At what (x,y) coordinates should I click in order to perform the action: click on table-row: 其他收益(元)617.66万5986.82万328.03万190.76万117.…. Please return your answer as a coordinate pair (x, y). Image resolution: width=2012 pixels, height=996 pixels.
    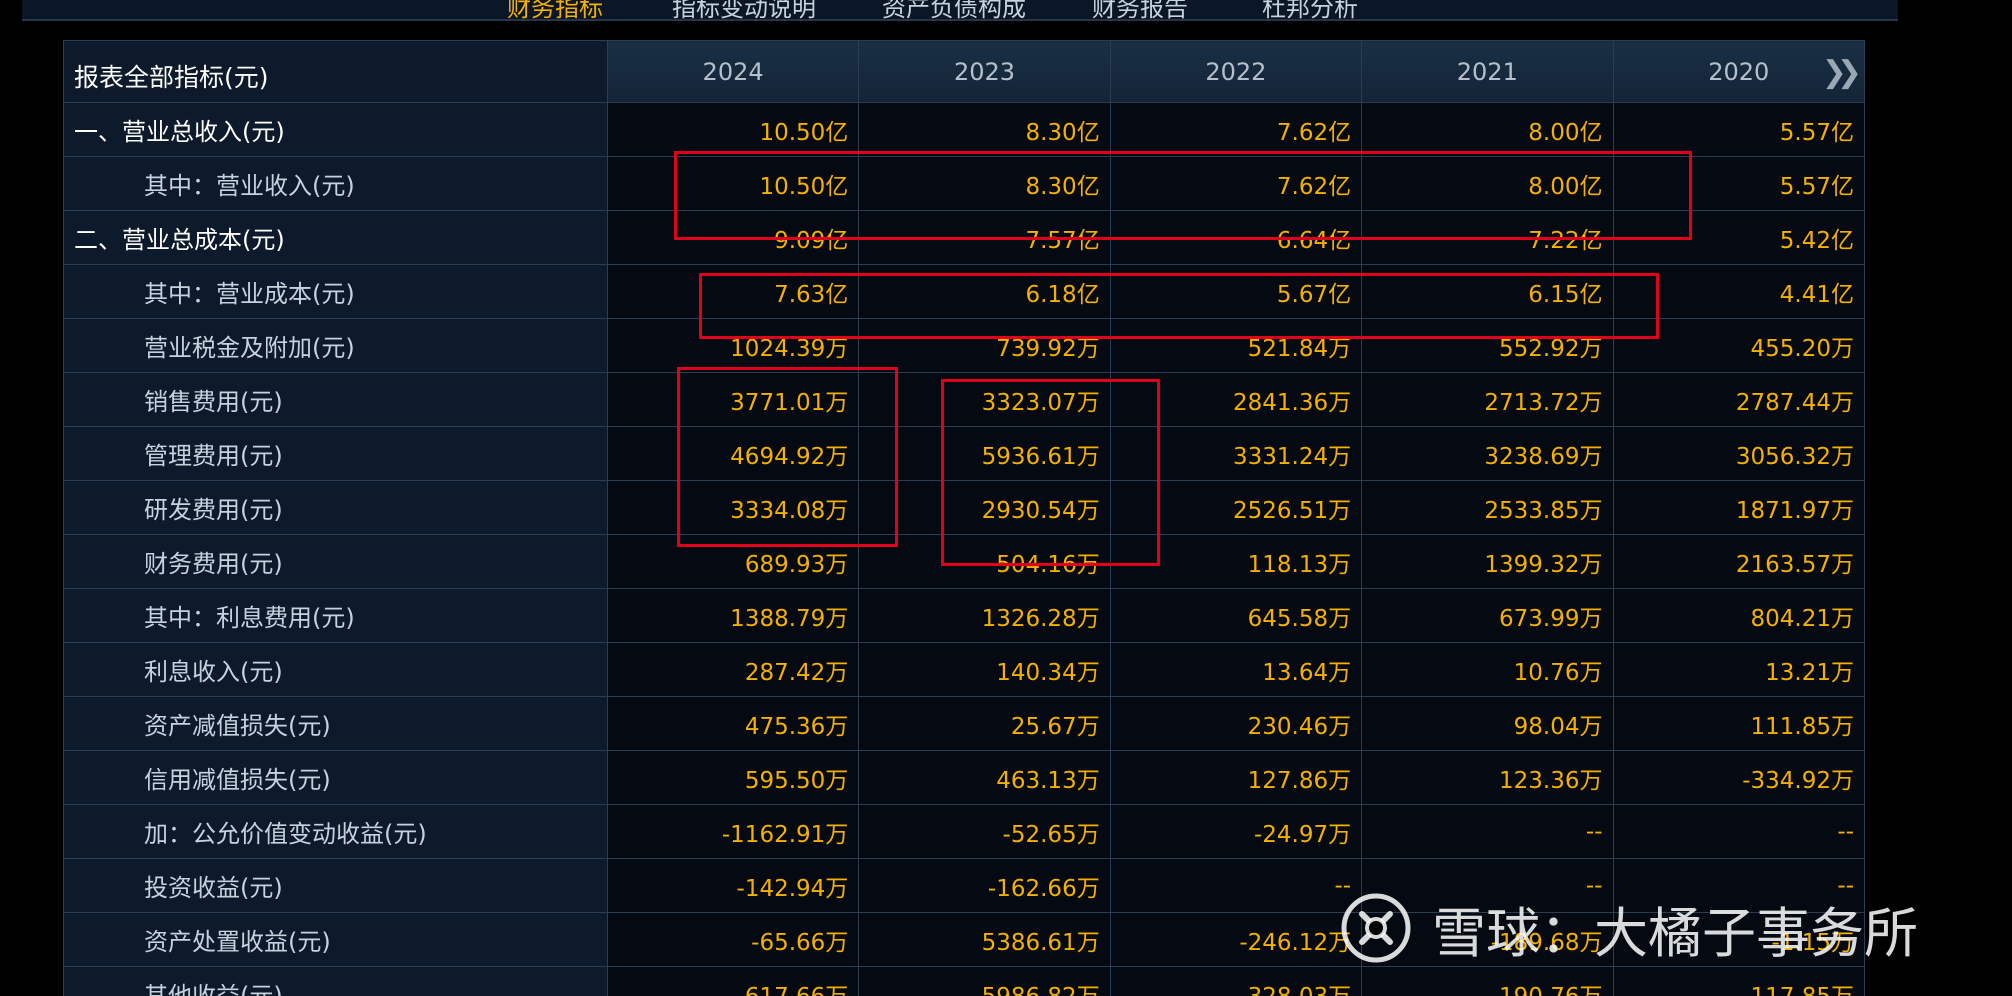
    Looking at the image, I should click on (964, 981).